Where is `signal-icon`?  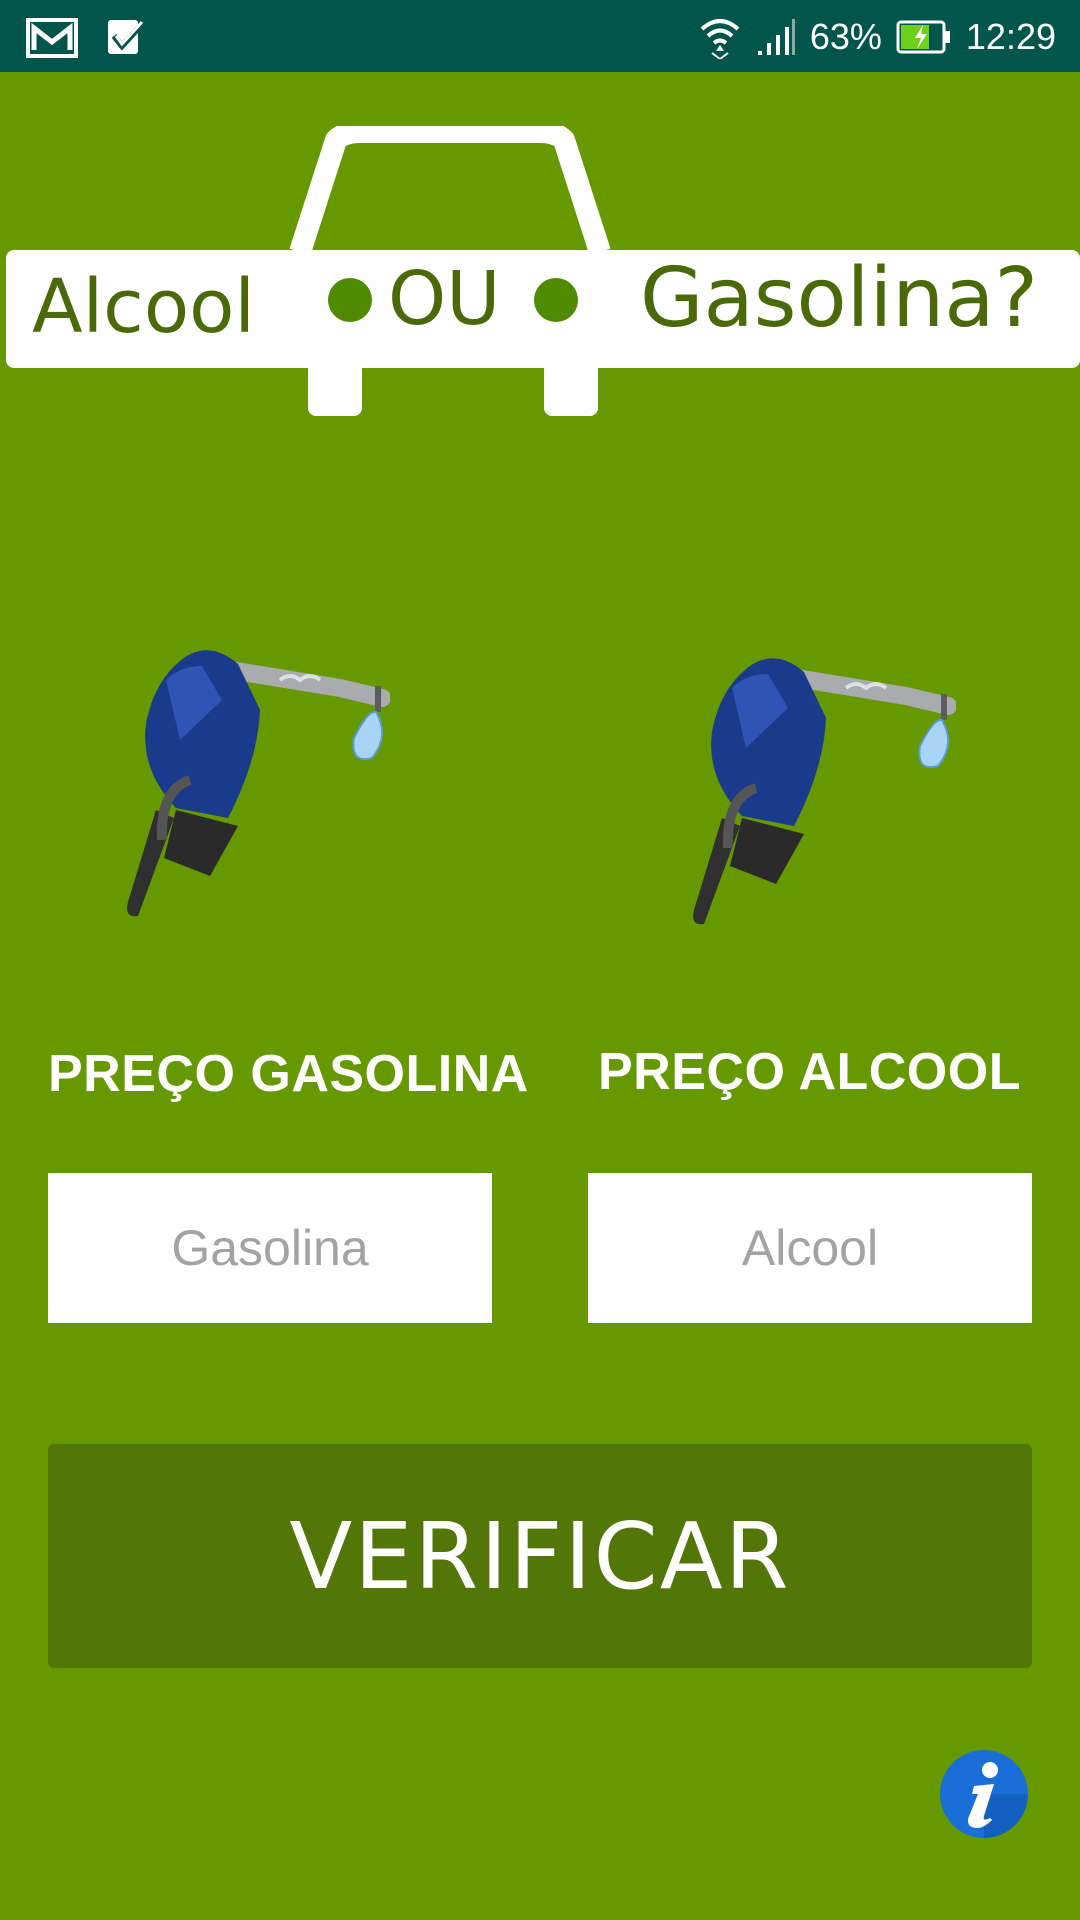 signal-icon is located at coordinates (776, 37).